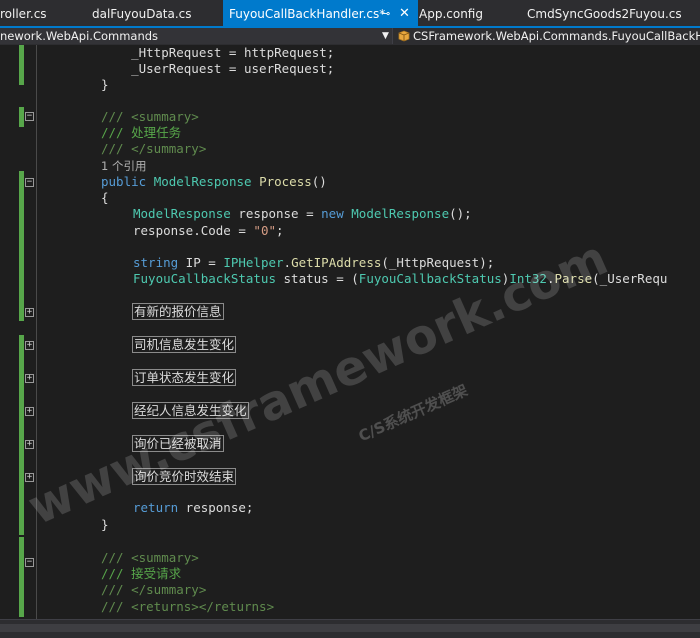 The height and width of the screenshot is (638, 700). Describe the element at coordinates (413, 413) in the screenshot. I see `watermark-subtitle: C/S系统开发框架` at that location.